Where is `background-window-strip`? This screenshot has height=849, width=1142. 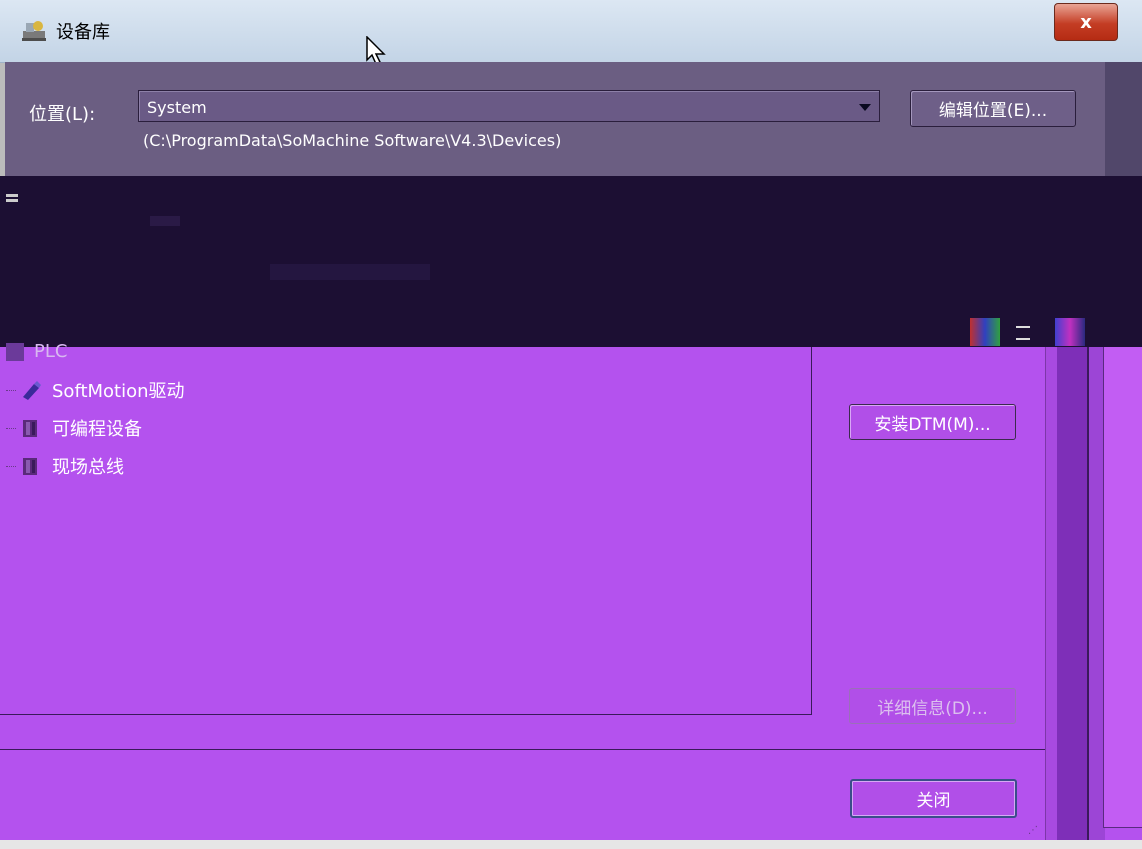
background-window-strip is located at coordinates (1123, 119).